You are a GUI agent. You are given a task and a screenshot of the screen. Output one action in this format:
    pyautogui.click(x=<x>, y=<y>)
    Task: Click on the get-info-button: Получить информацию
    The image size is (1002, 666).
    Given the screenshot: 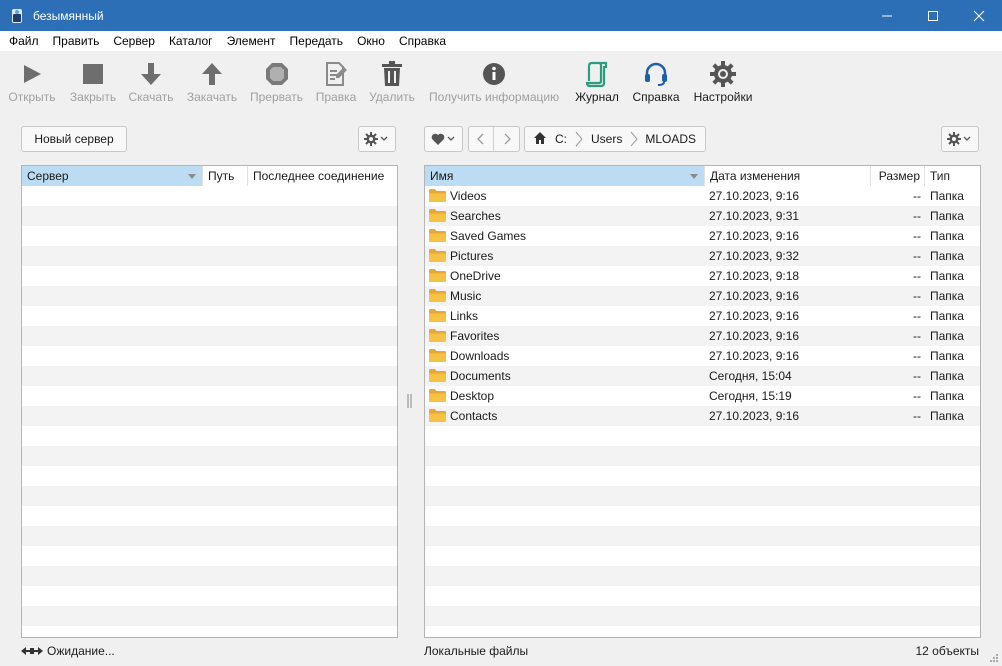 What is the action you would take?
    pyautogui.click(x=494, y=85)
    